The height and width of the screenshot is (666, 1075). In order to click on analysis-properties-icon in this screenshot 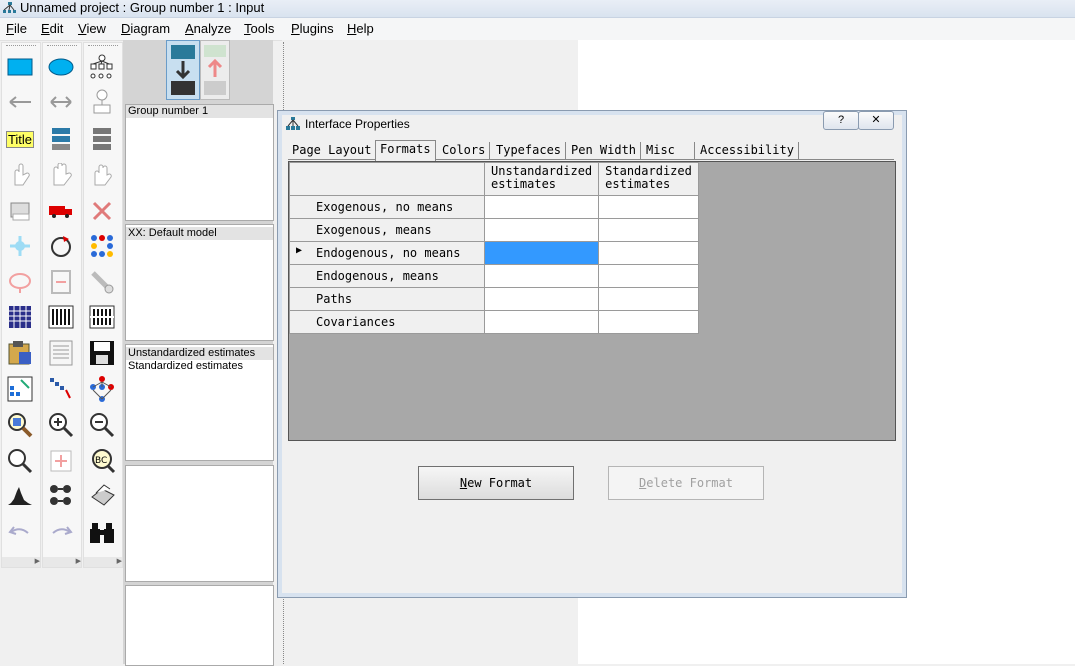, I will do `click(20, 389)`.